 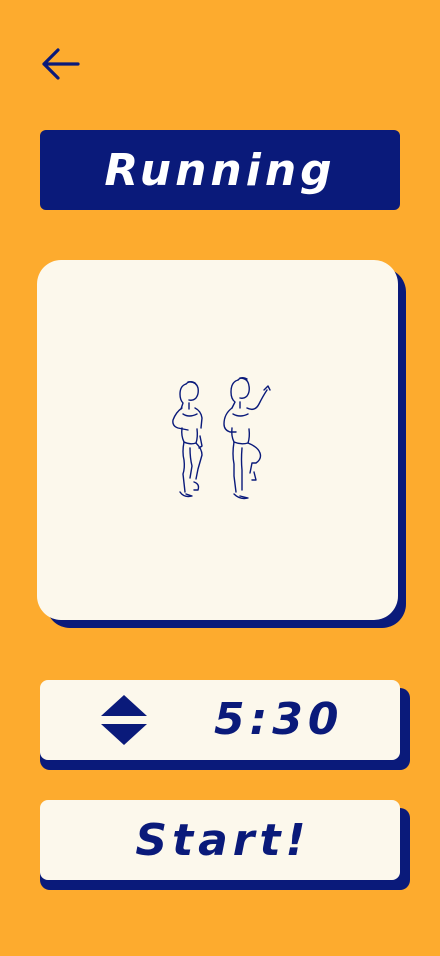 What do you see at coordinates (223, 840) in the screenshot?
I see `start-button-label: Start!` at bounding box center [223, 840].